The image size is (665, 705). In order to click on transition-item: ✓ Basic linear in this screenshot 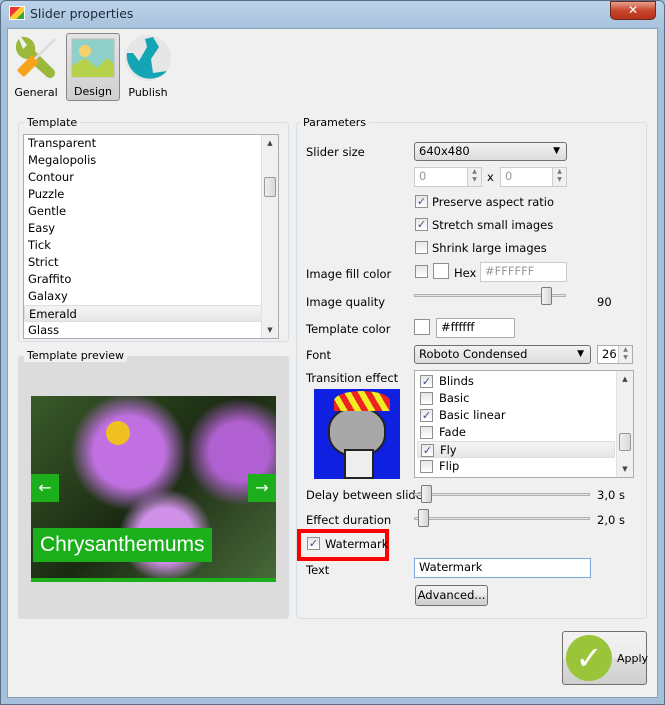, I will do `click(516, 415)`.